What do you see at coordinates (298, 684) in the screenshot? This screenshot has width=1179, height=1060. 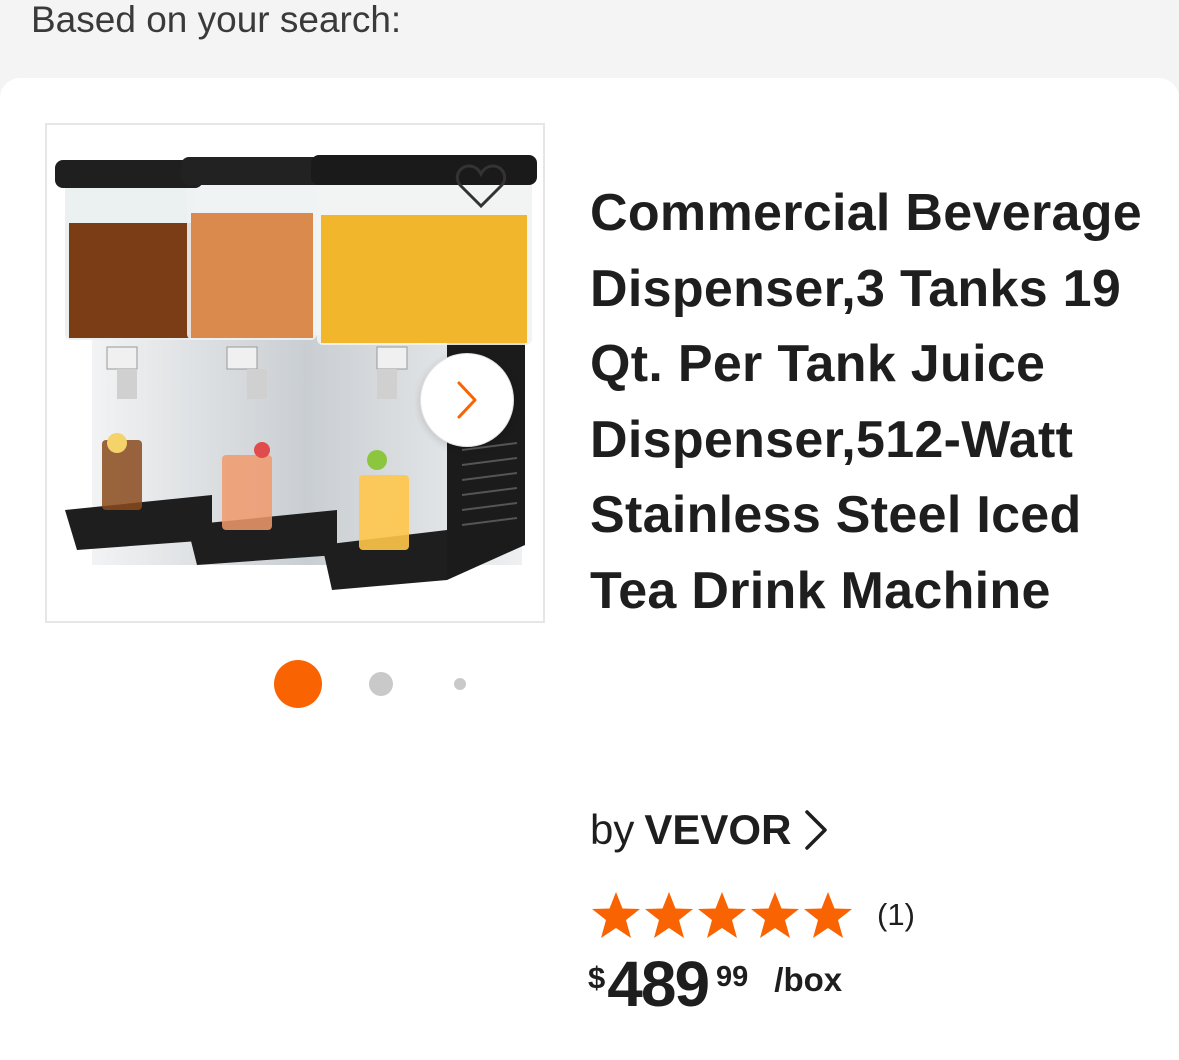 I see `carousel-dot-active` at bounding box center [298, 684].